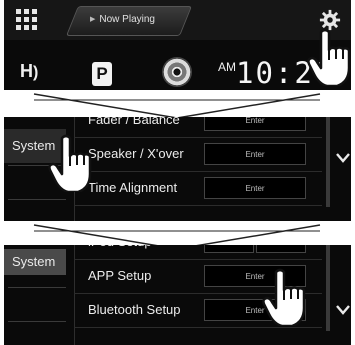 The height and width of the screenshot is (345, 355). I want to click on app-grid-button, so click(27, 20).